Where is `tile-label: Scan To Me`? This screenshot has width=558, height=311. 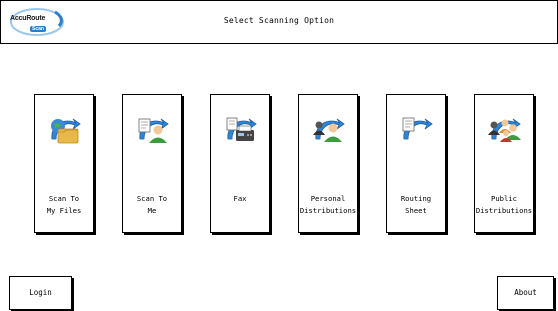 tile-label: Scan To Me is located at coordinates (152, 204).